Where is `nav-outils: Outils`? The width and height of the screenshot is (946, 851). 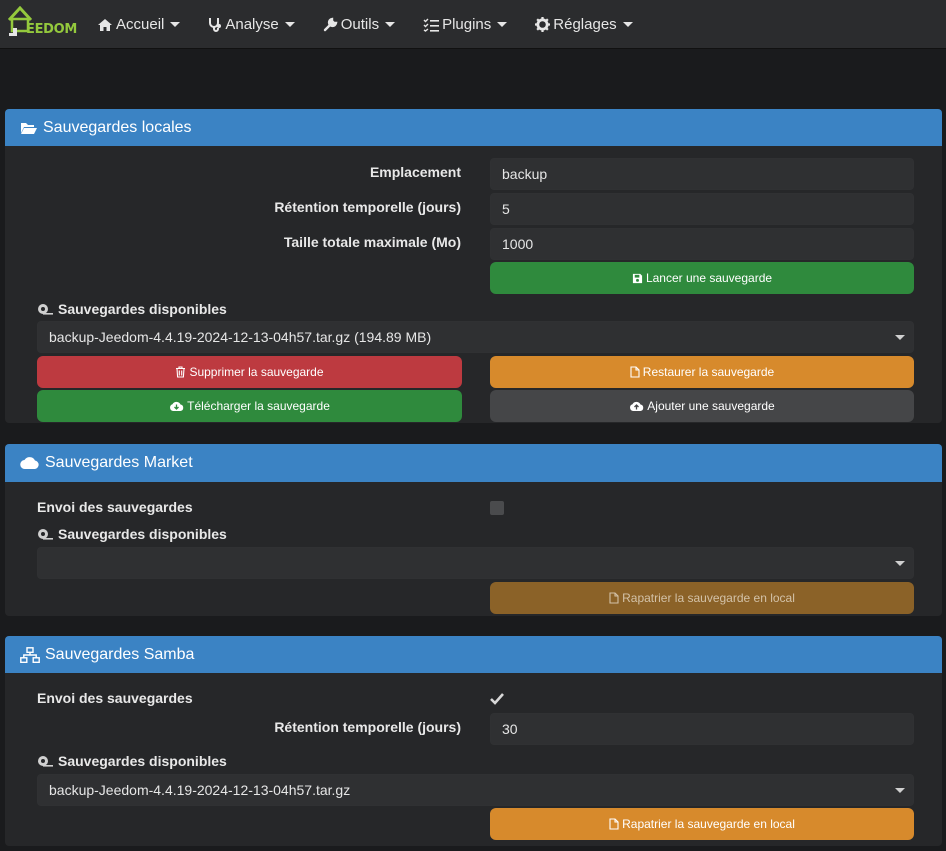
nav-outils: Outils is located at coordinates (359, 24).